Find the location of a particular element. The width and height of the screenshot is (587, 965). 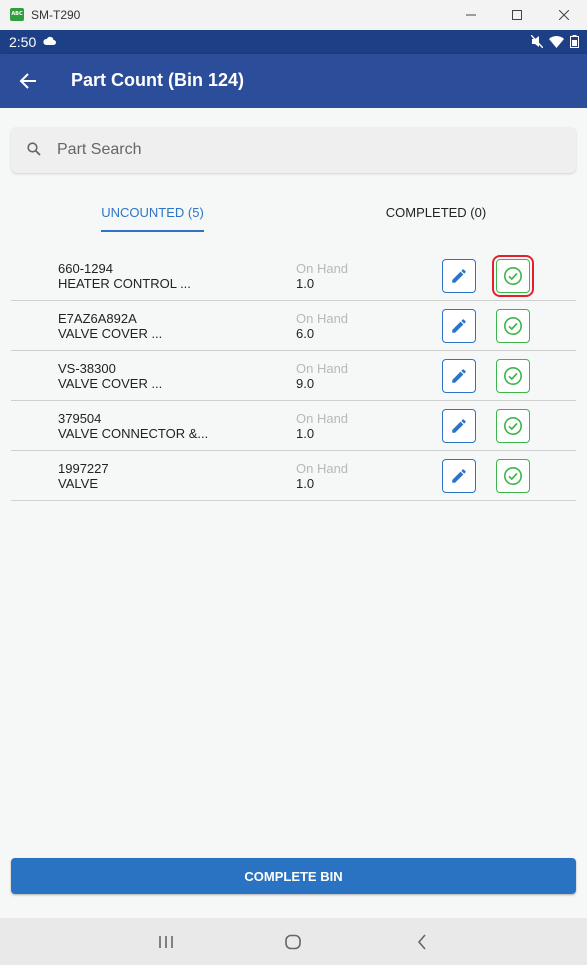

part-number: 379504 is located at coordinates (80, 418).